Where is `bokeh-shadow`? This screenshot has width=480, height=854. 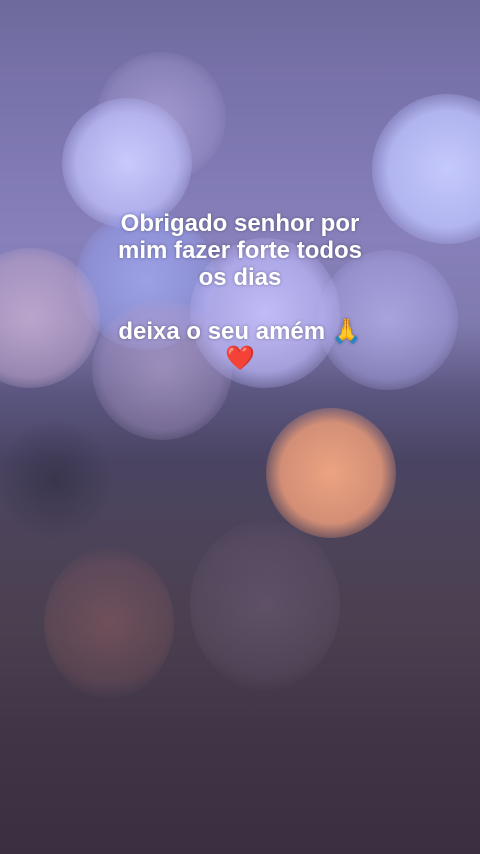
bokeh-shadow is located at coordinates (55, 480).